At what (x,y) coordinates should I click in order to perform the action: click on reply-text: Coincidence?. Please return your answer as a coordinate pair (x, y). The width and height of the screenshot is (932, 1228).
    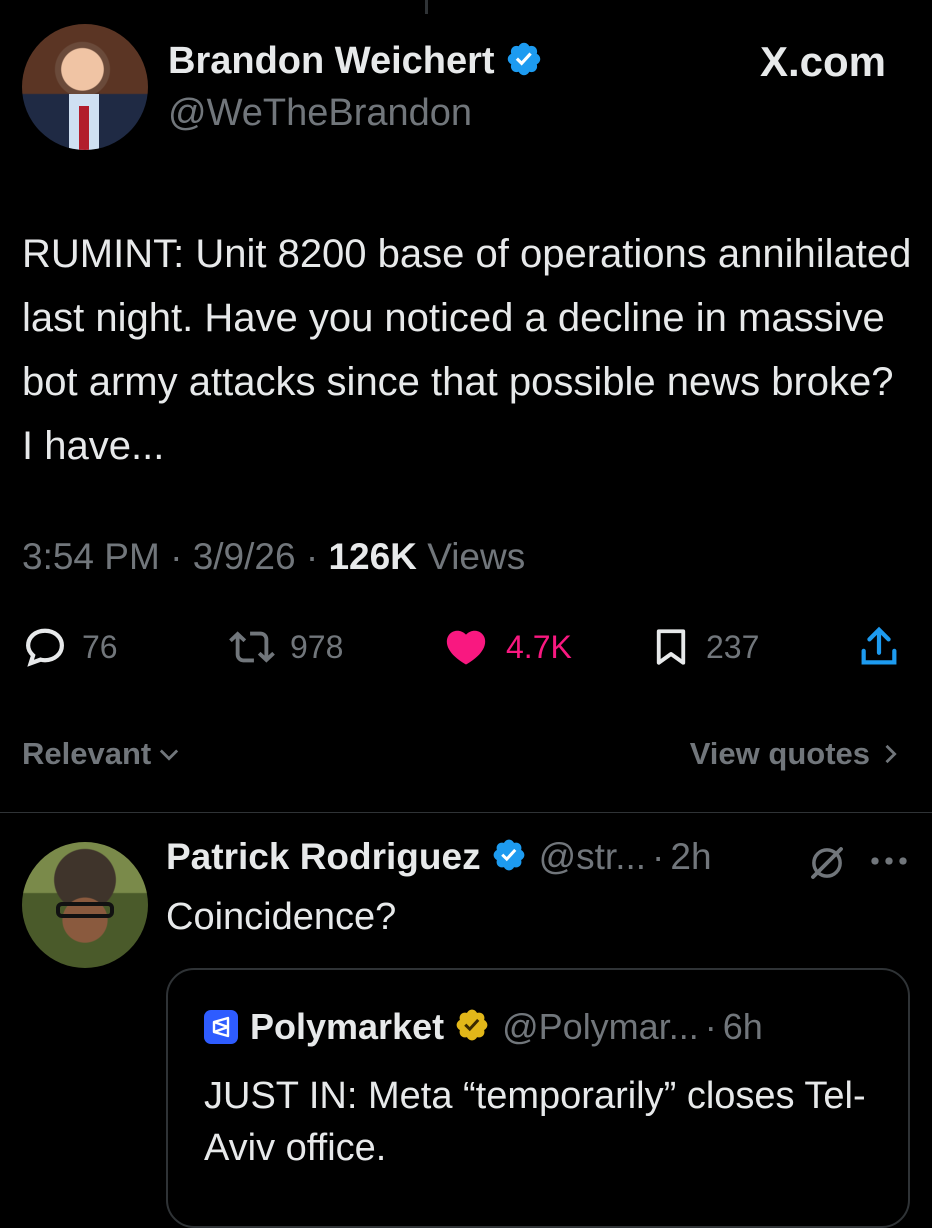
    Looking at the image, I should click on (281, 917).